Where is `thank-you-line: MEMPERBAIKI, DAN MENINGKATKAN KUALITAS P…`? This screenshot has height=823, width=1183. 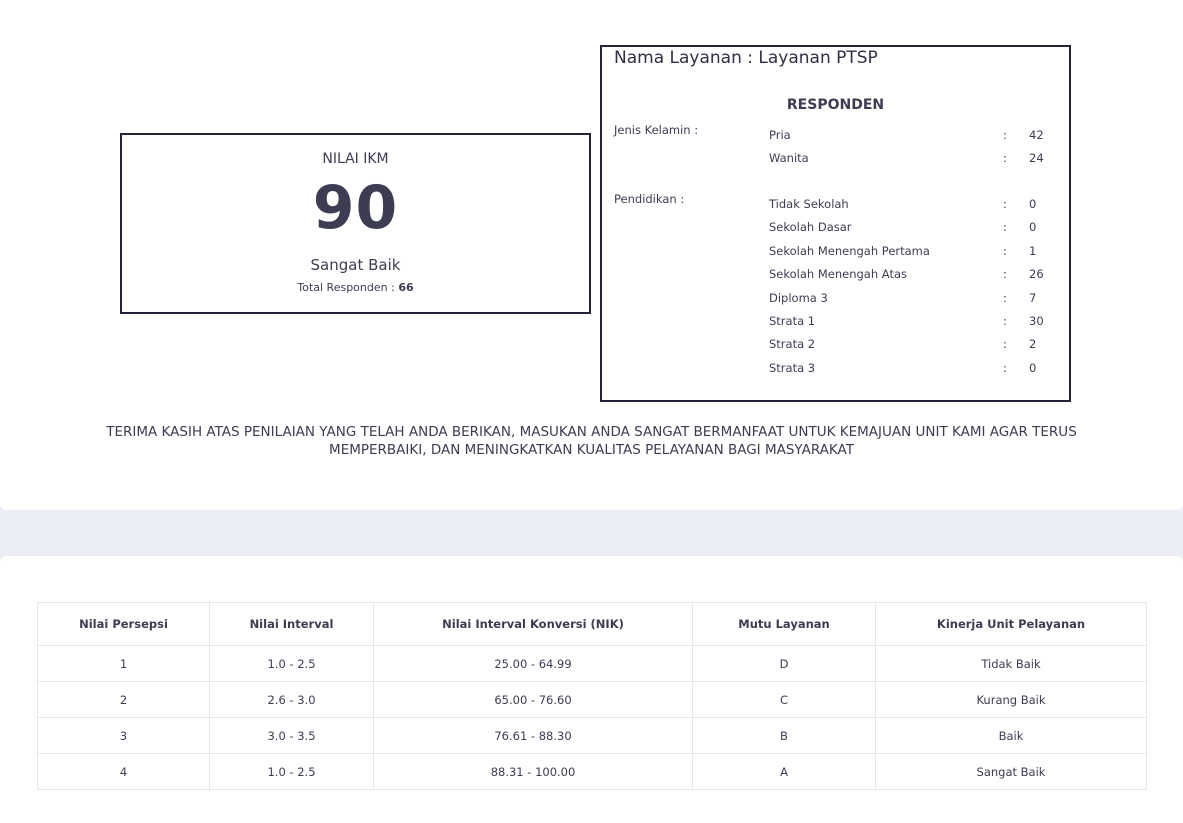
thank-you-line: MEMPERBAIKI, DAN MENINGKATKAN KUALITAS P… is located at coordinates (591, 450).